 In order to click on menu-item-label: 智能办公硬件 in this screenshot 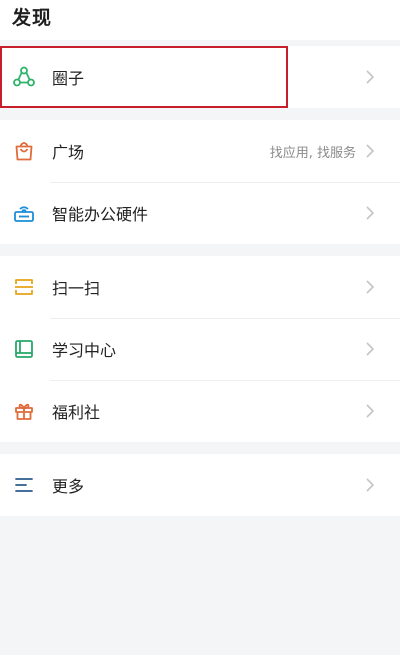, I will do `click(100, 214)`.